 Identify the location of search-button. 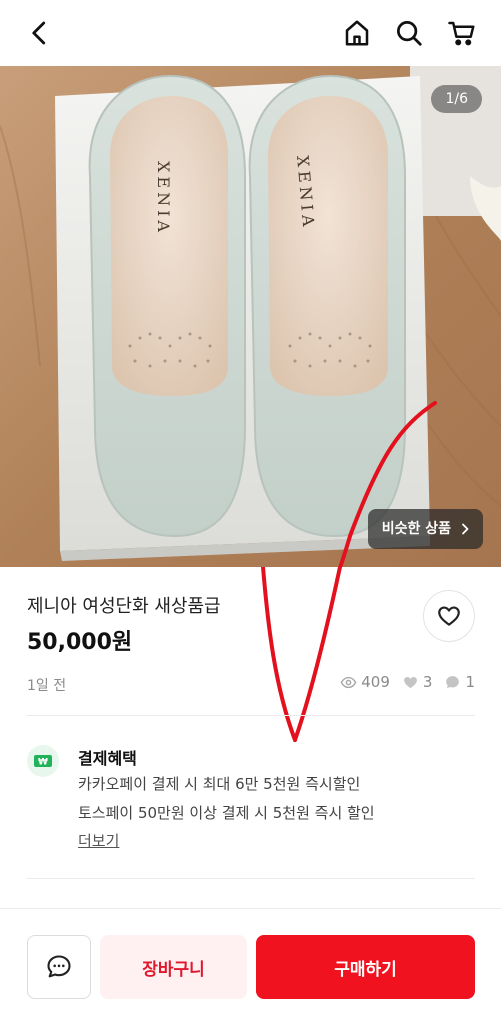
(409, 33).